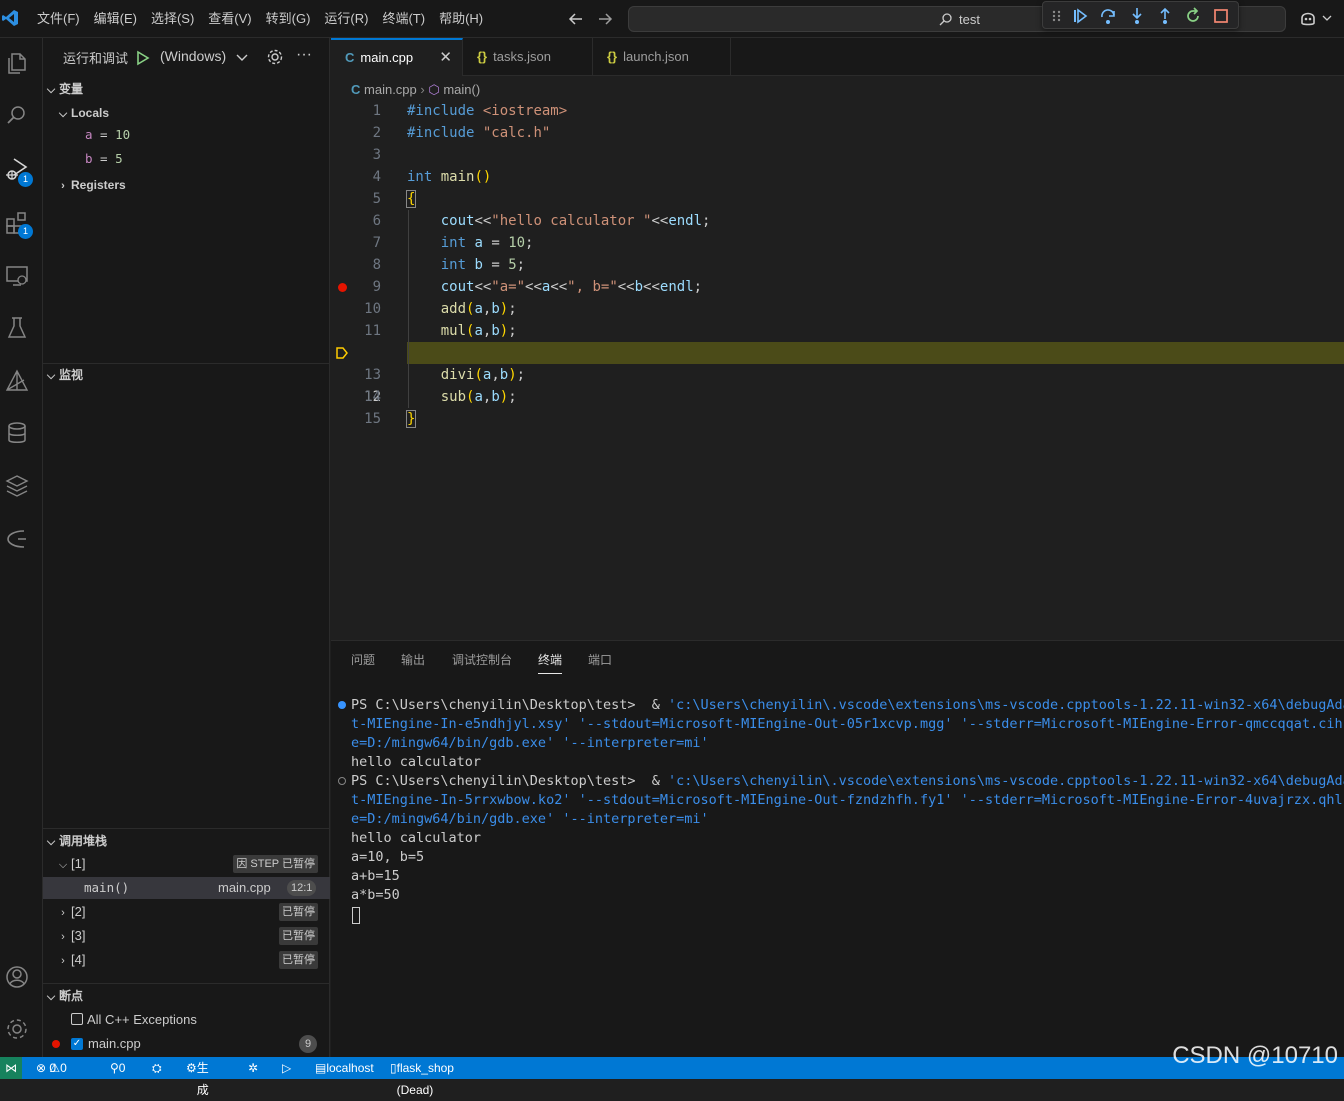 This screenshot has height=1101, width=1344. I want to click on menu-edit: 编辑(E), so click(115, 19).